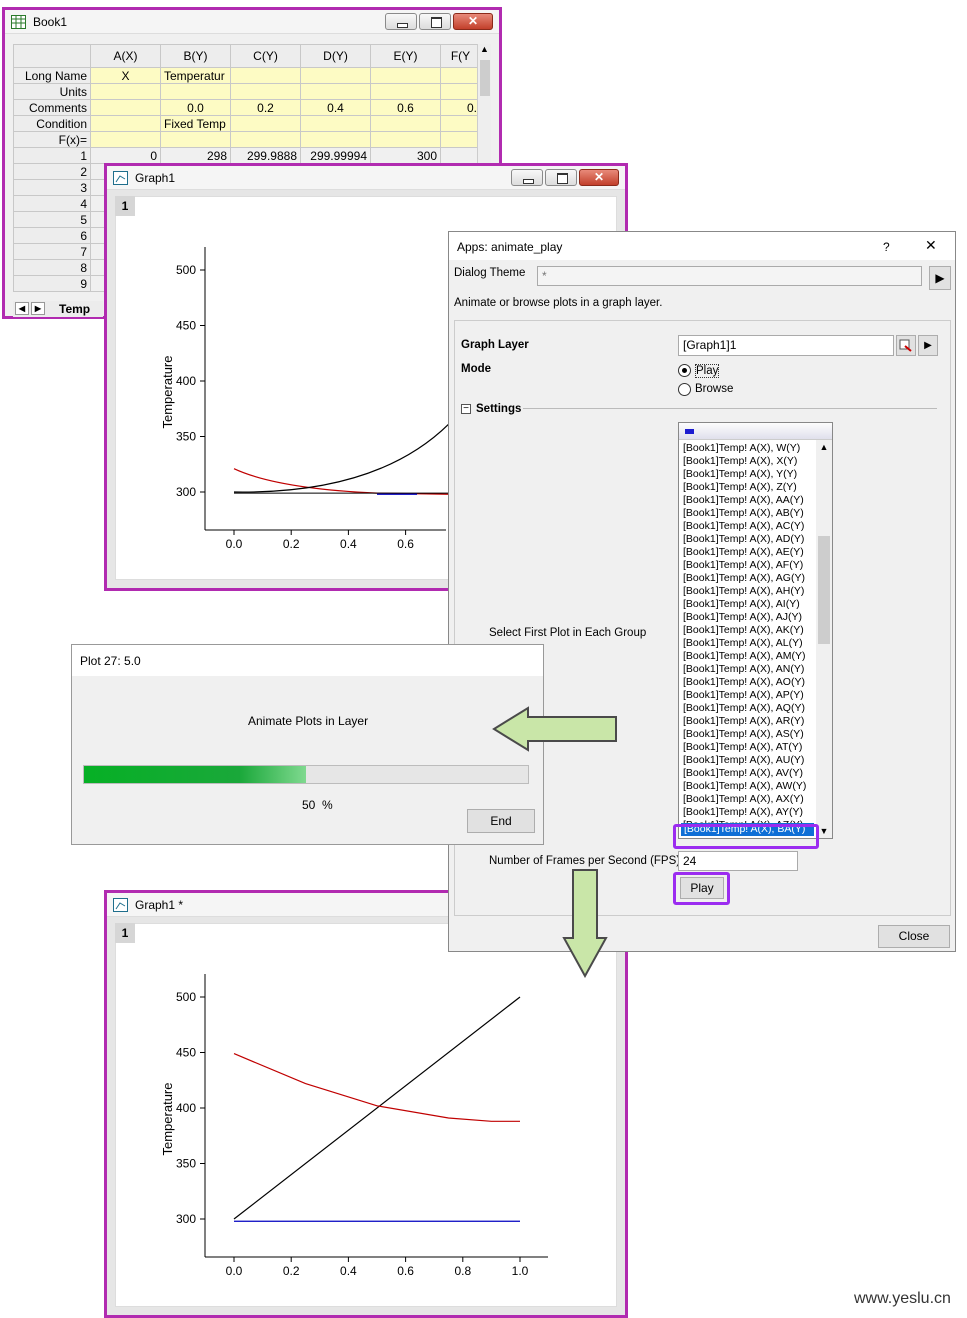 This screenshot has height=1318, width=967. I want to click on scroll-up-icon: ▲, so click(824, 447).